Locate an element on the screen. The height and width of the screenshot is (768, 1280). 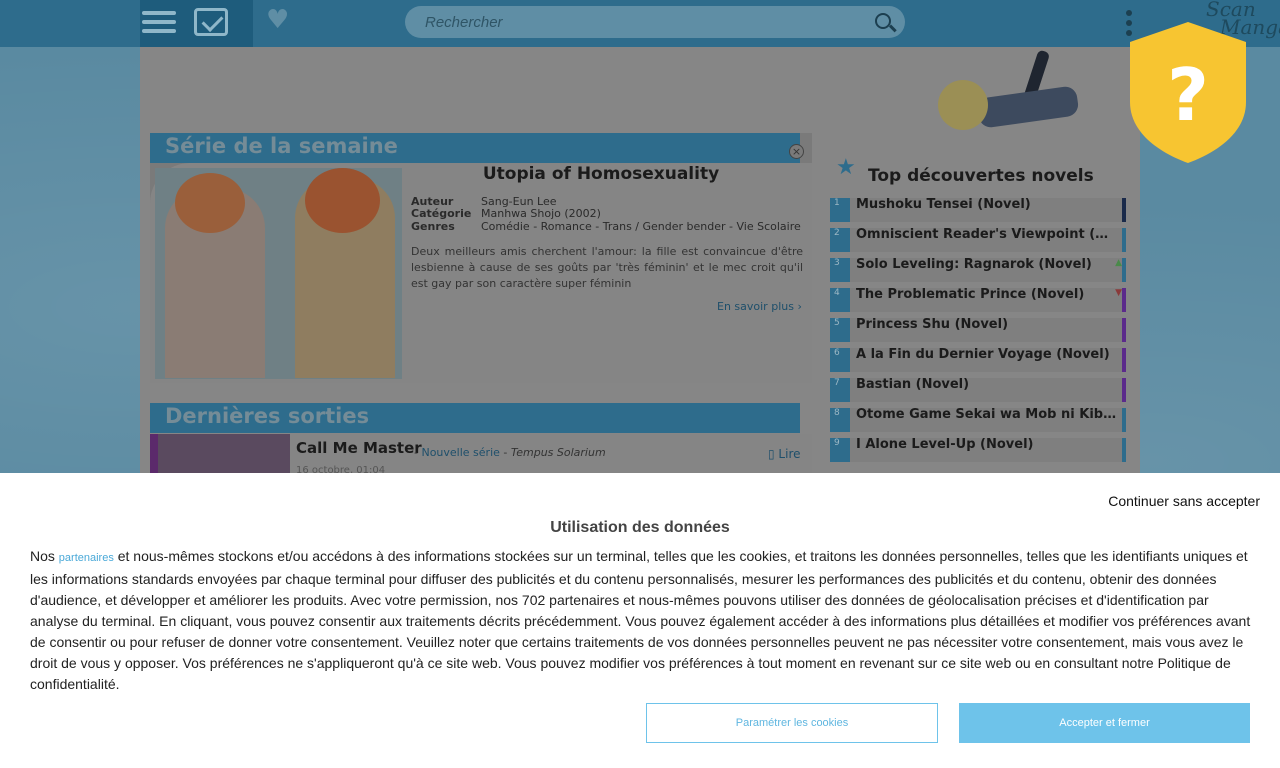
series-cover-image is located at coordinates (278, 273).